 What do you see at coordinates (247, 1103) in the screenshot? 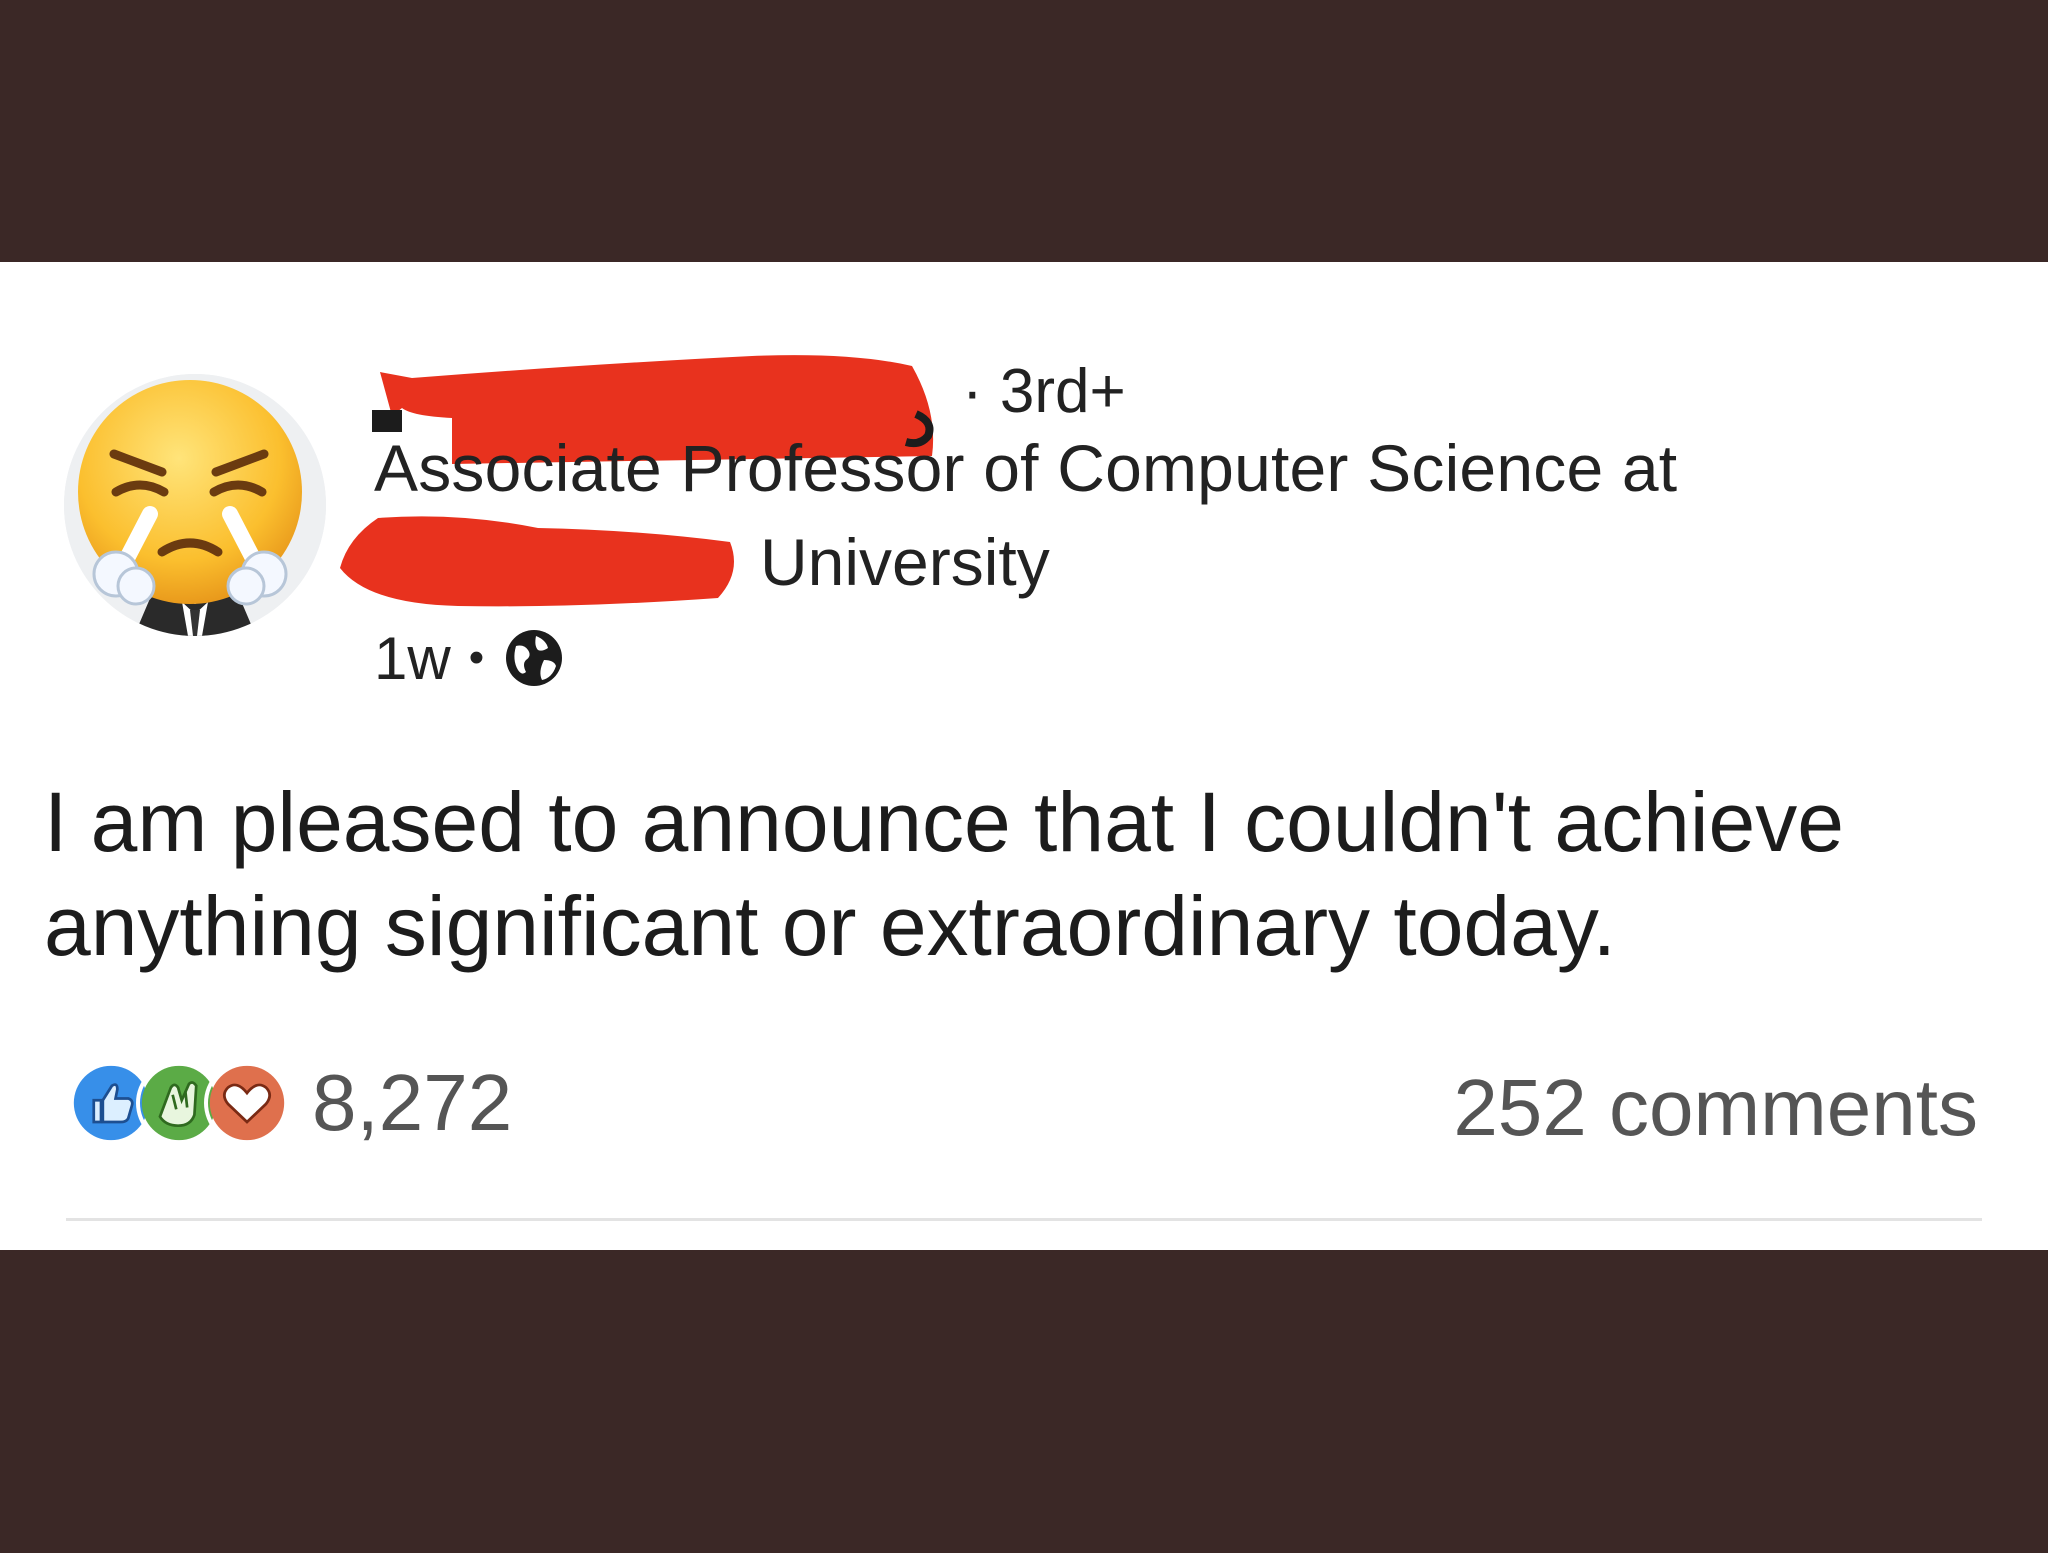
I see `love-icon` at bounding box center [247, 1103].